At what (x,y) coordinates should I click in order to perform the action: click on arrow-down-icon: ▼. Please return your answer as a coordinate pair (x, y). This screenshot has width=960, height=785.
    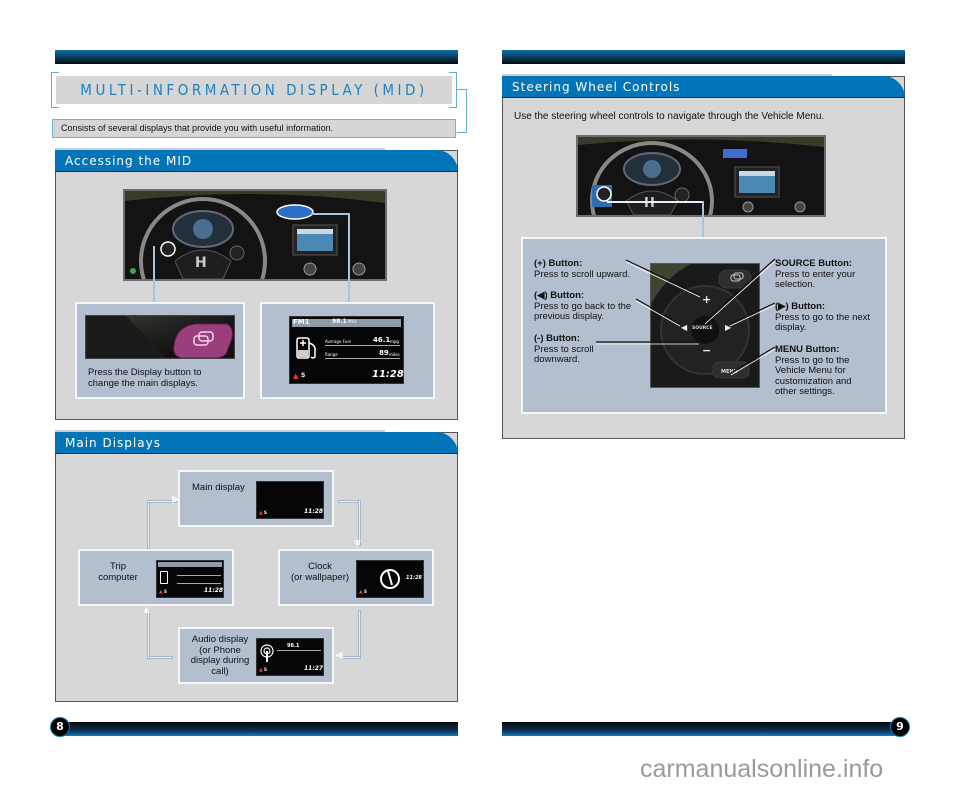
    Looking at the image, I should click on (357, 544).